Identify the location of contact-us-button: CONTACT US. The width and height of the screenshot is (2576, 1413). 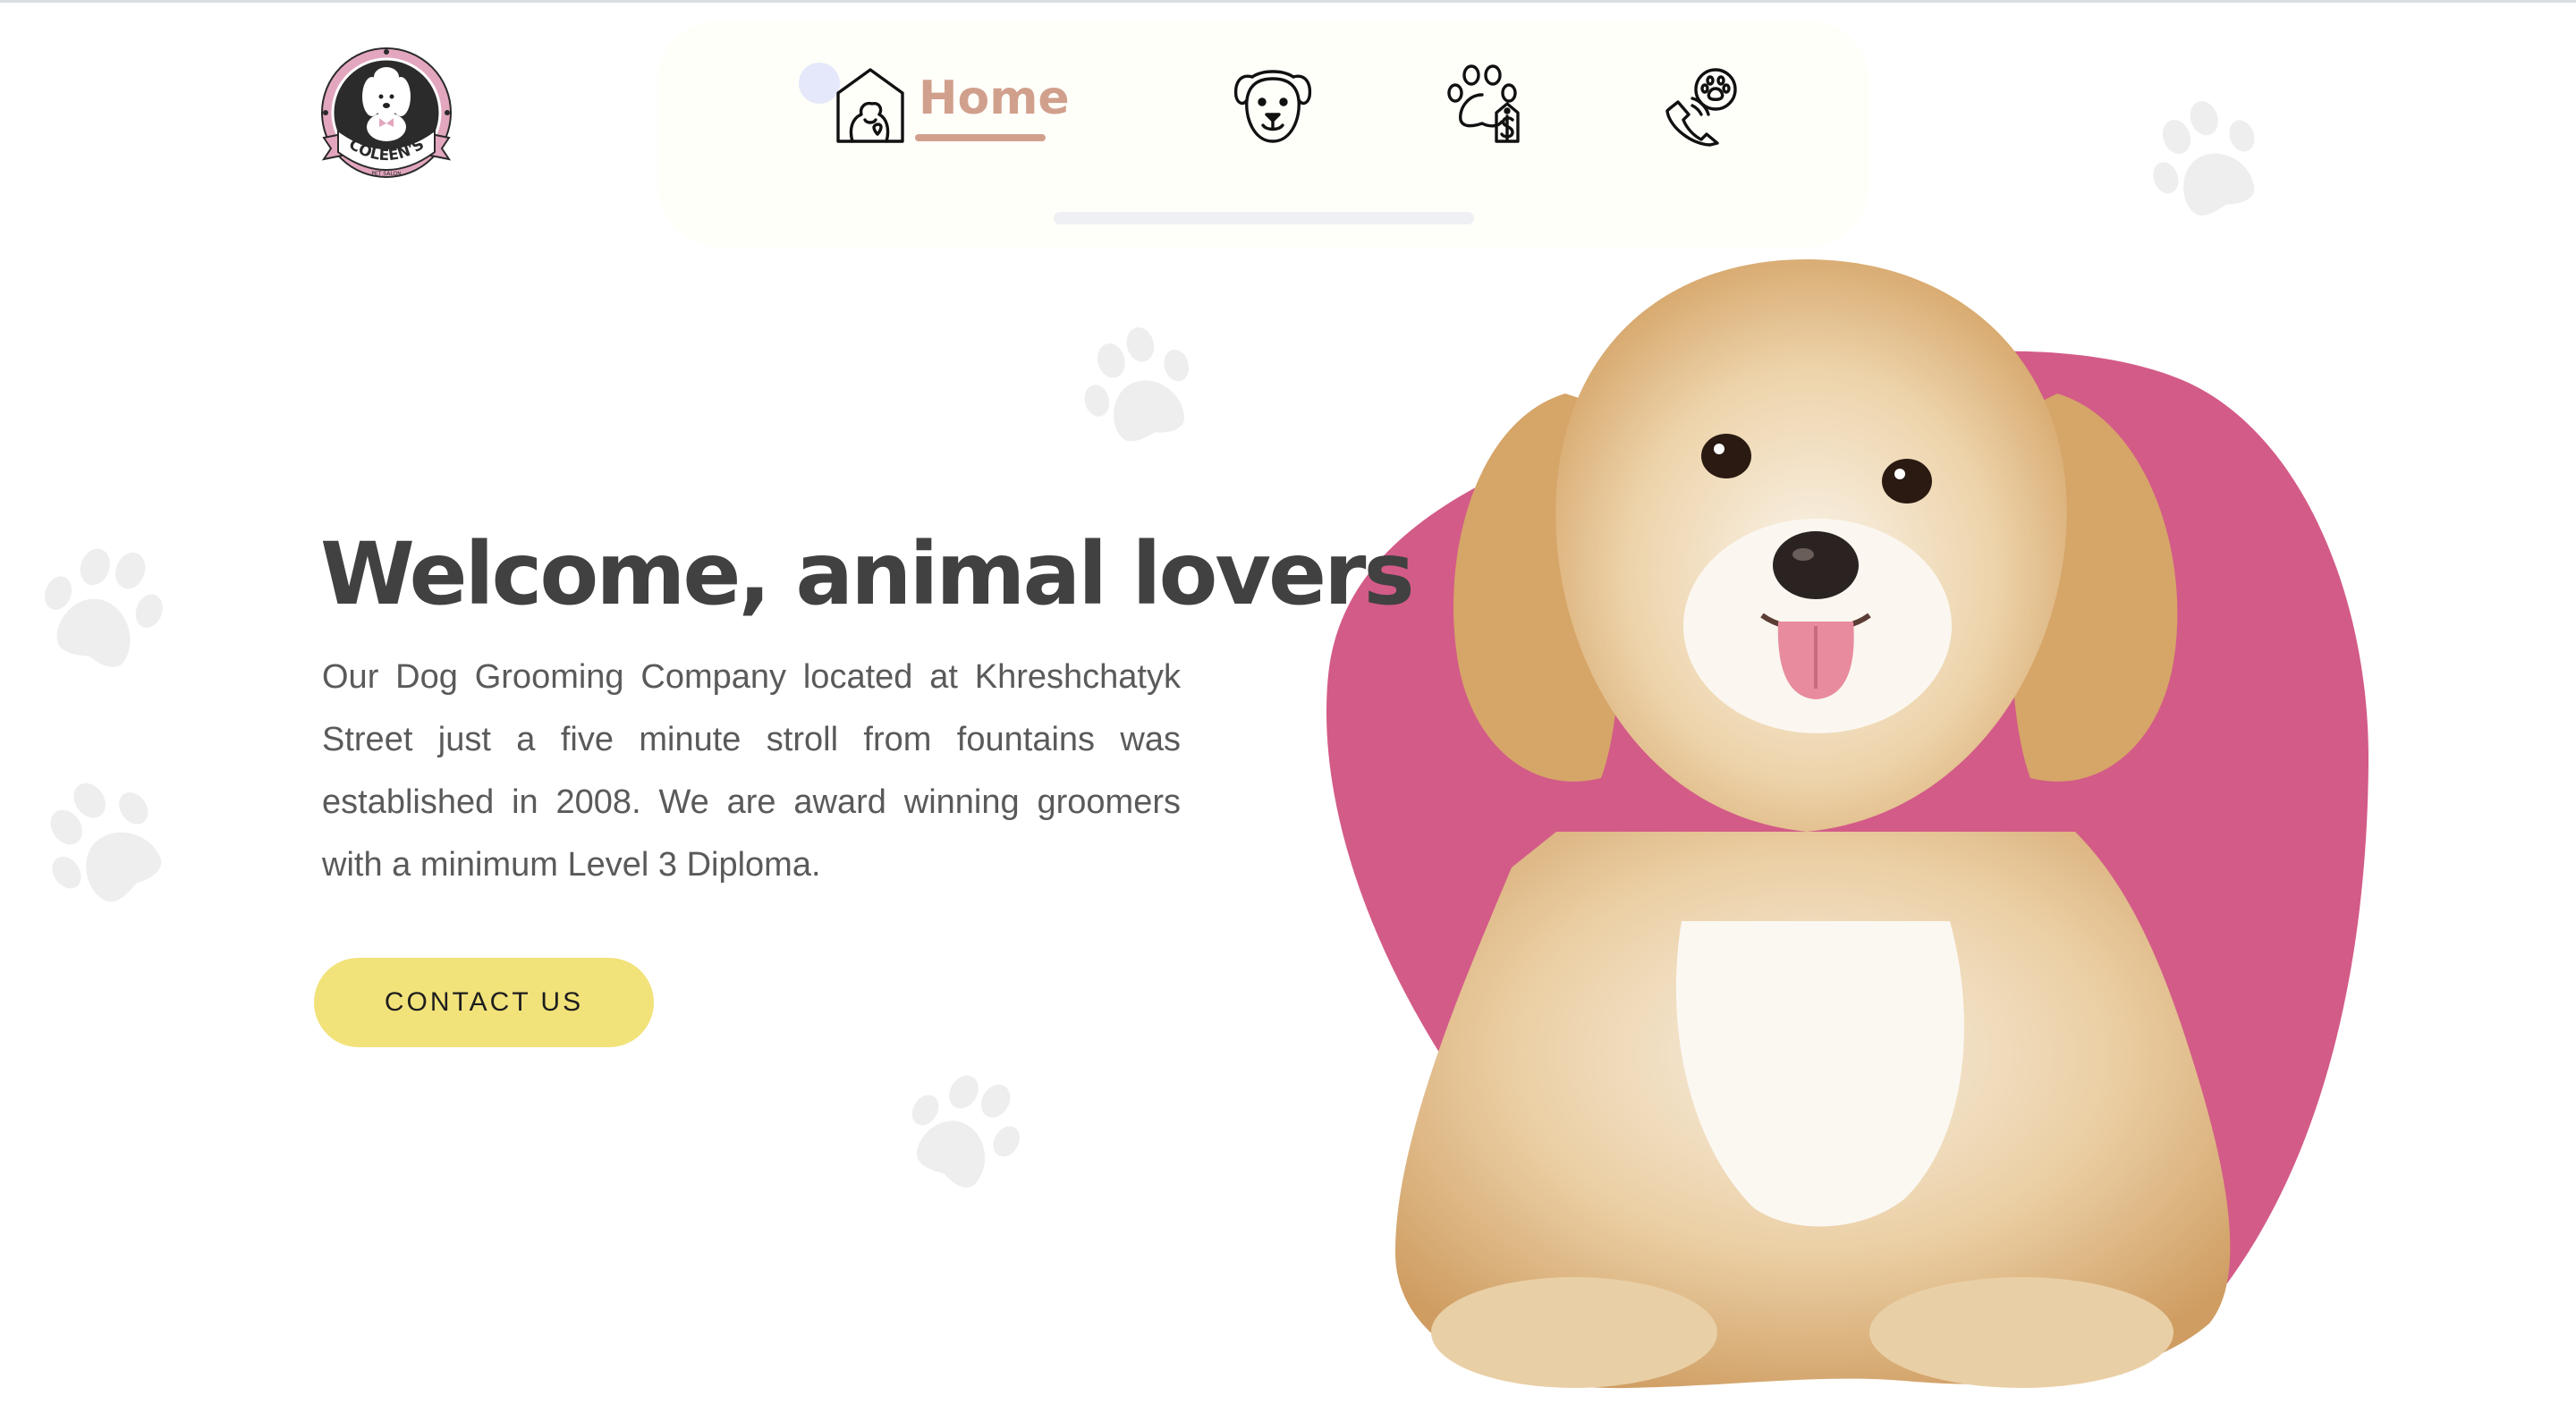
(484, 1002).